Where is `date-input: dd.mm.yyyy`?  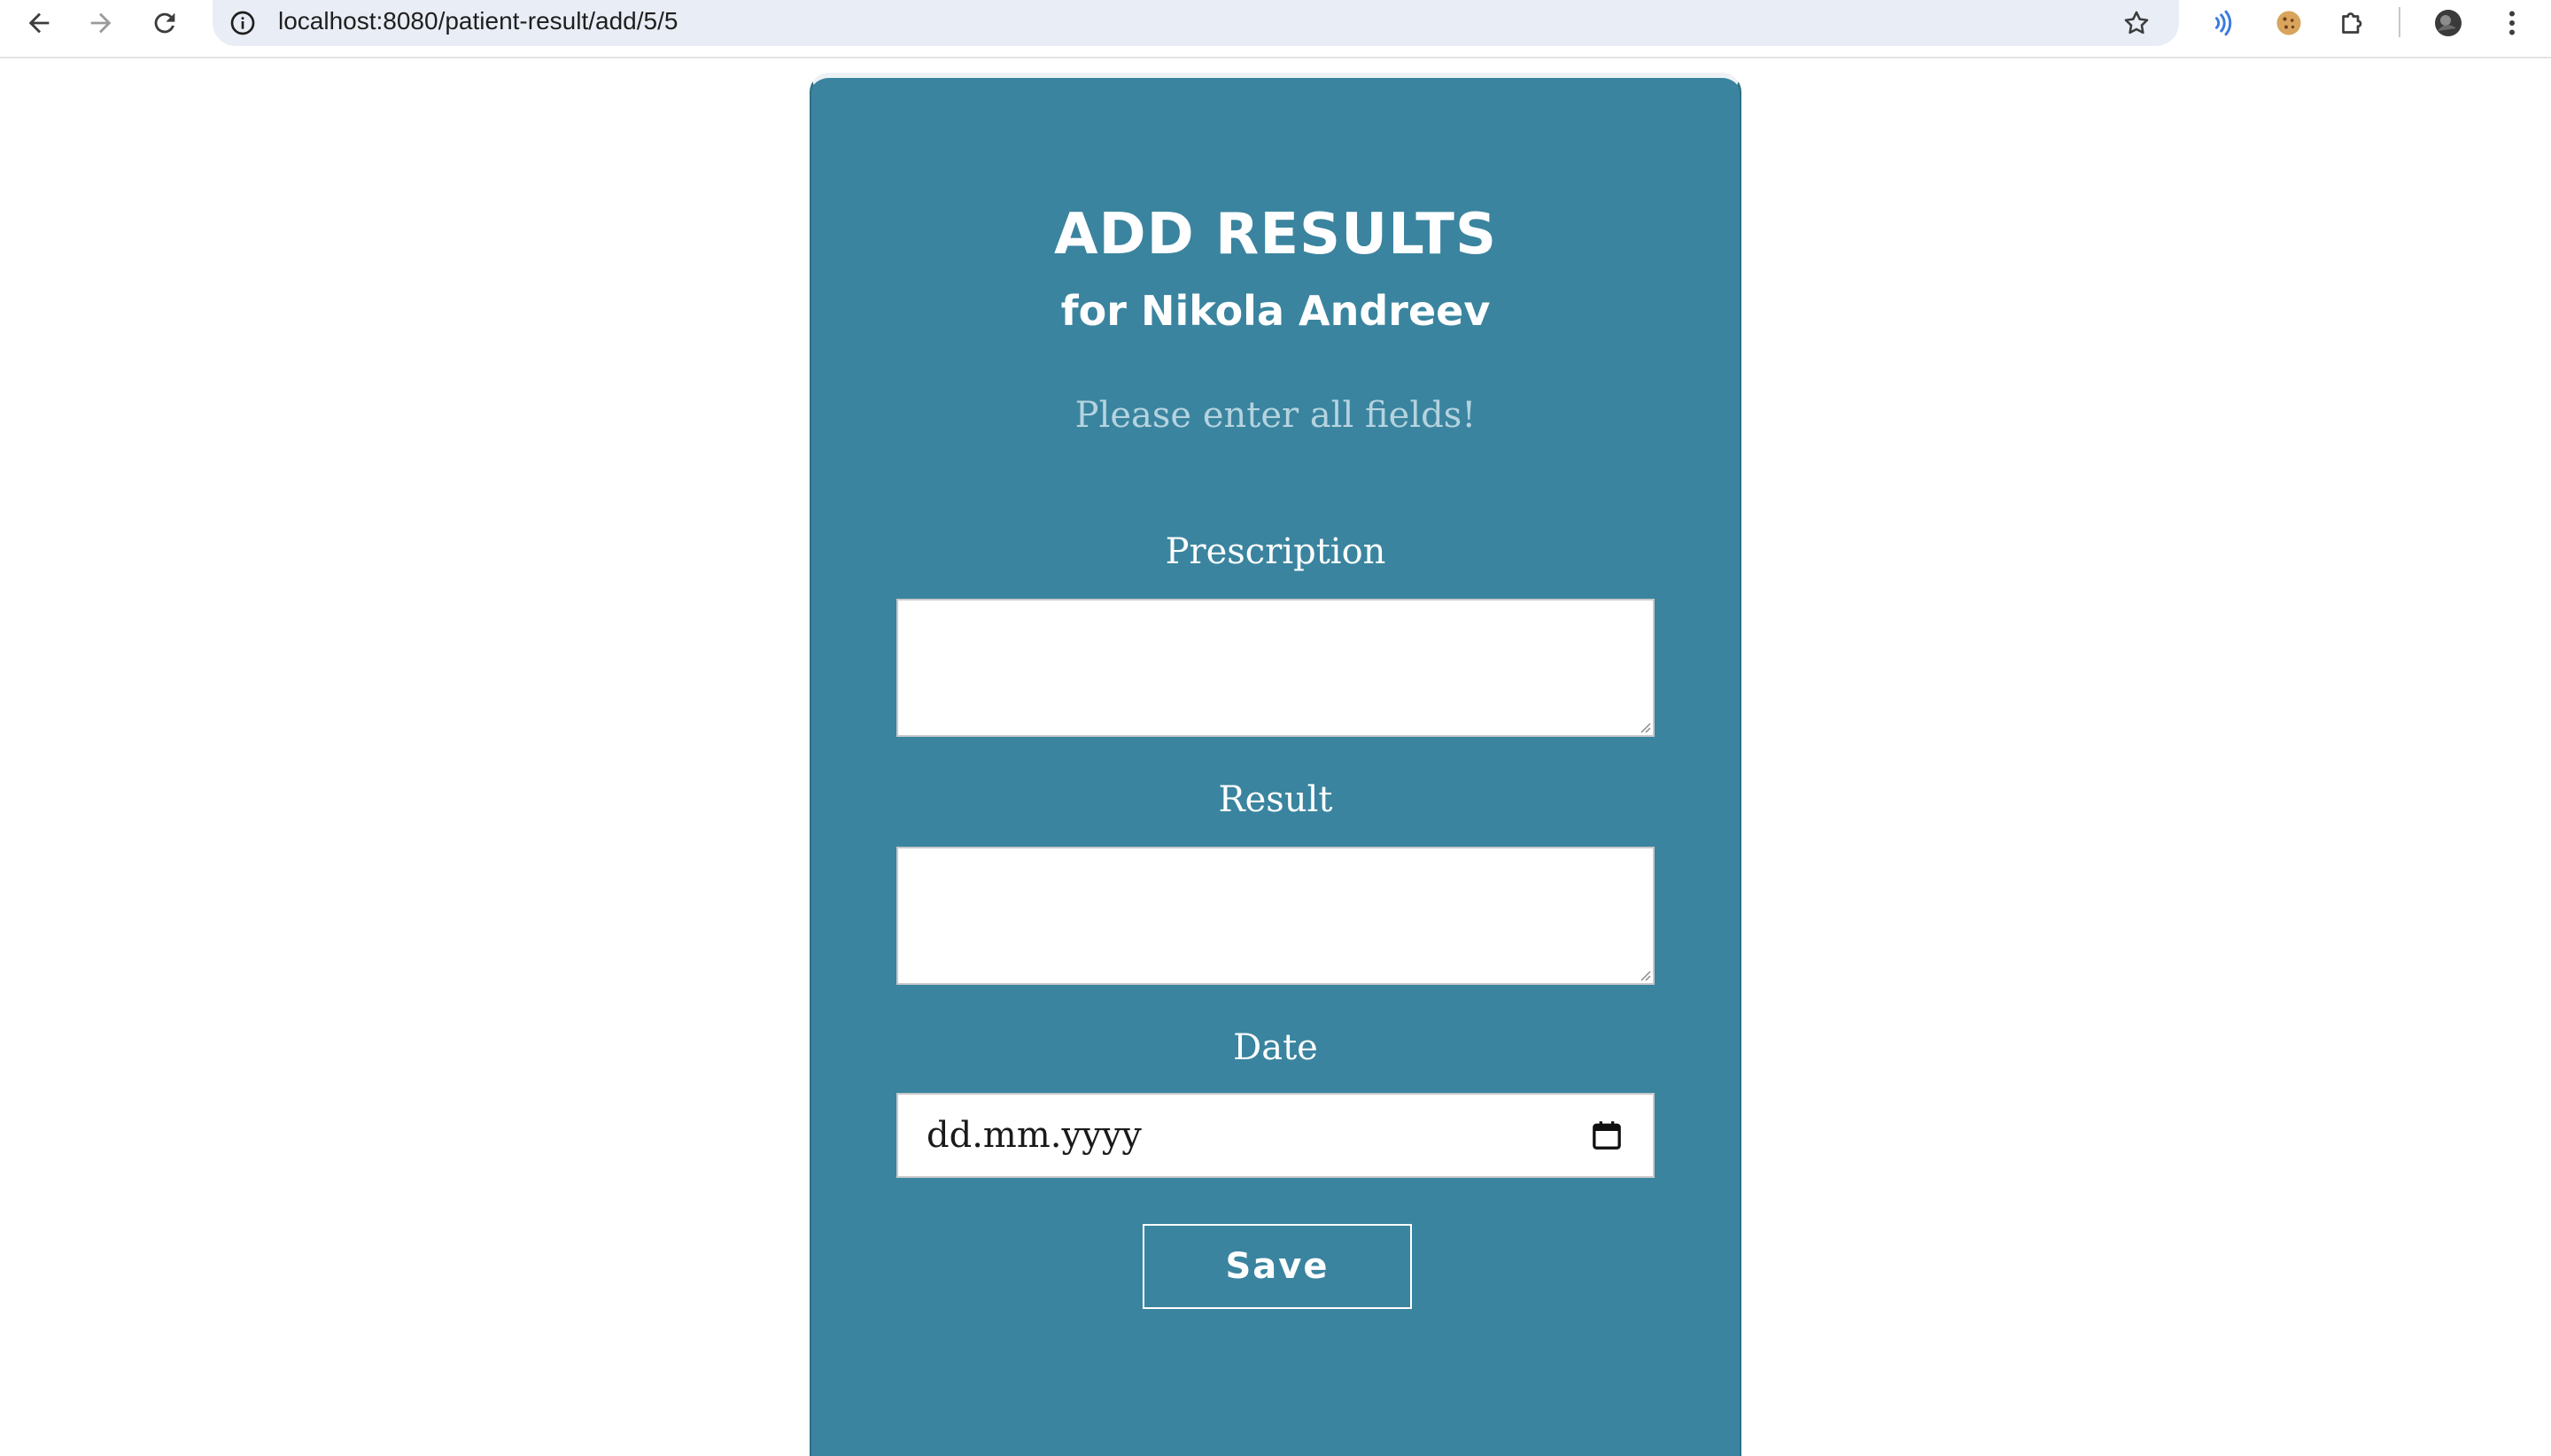
date-input: dd.mm.yyyy is located at coordinates (1275, 1135).